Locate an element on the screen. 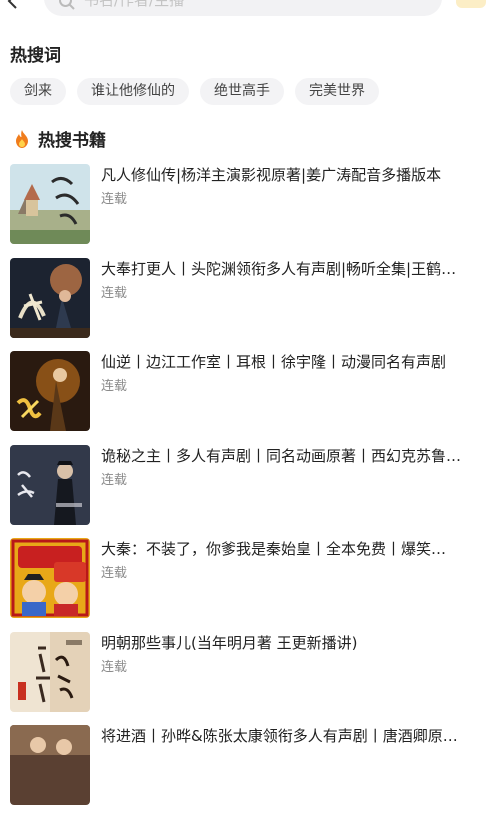 This screenshot has width=502, height=819. book-item: 仙逆丨边江工作室丨耳根丨徐宇隆丨动漫同名有声剧 连载 is located at coordinates (251, 391).